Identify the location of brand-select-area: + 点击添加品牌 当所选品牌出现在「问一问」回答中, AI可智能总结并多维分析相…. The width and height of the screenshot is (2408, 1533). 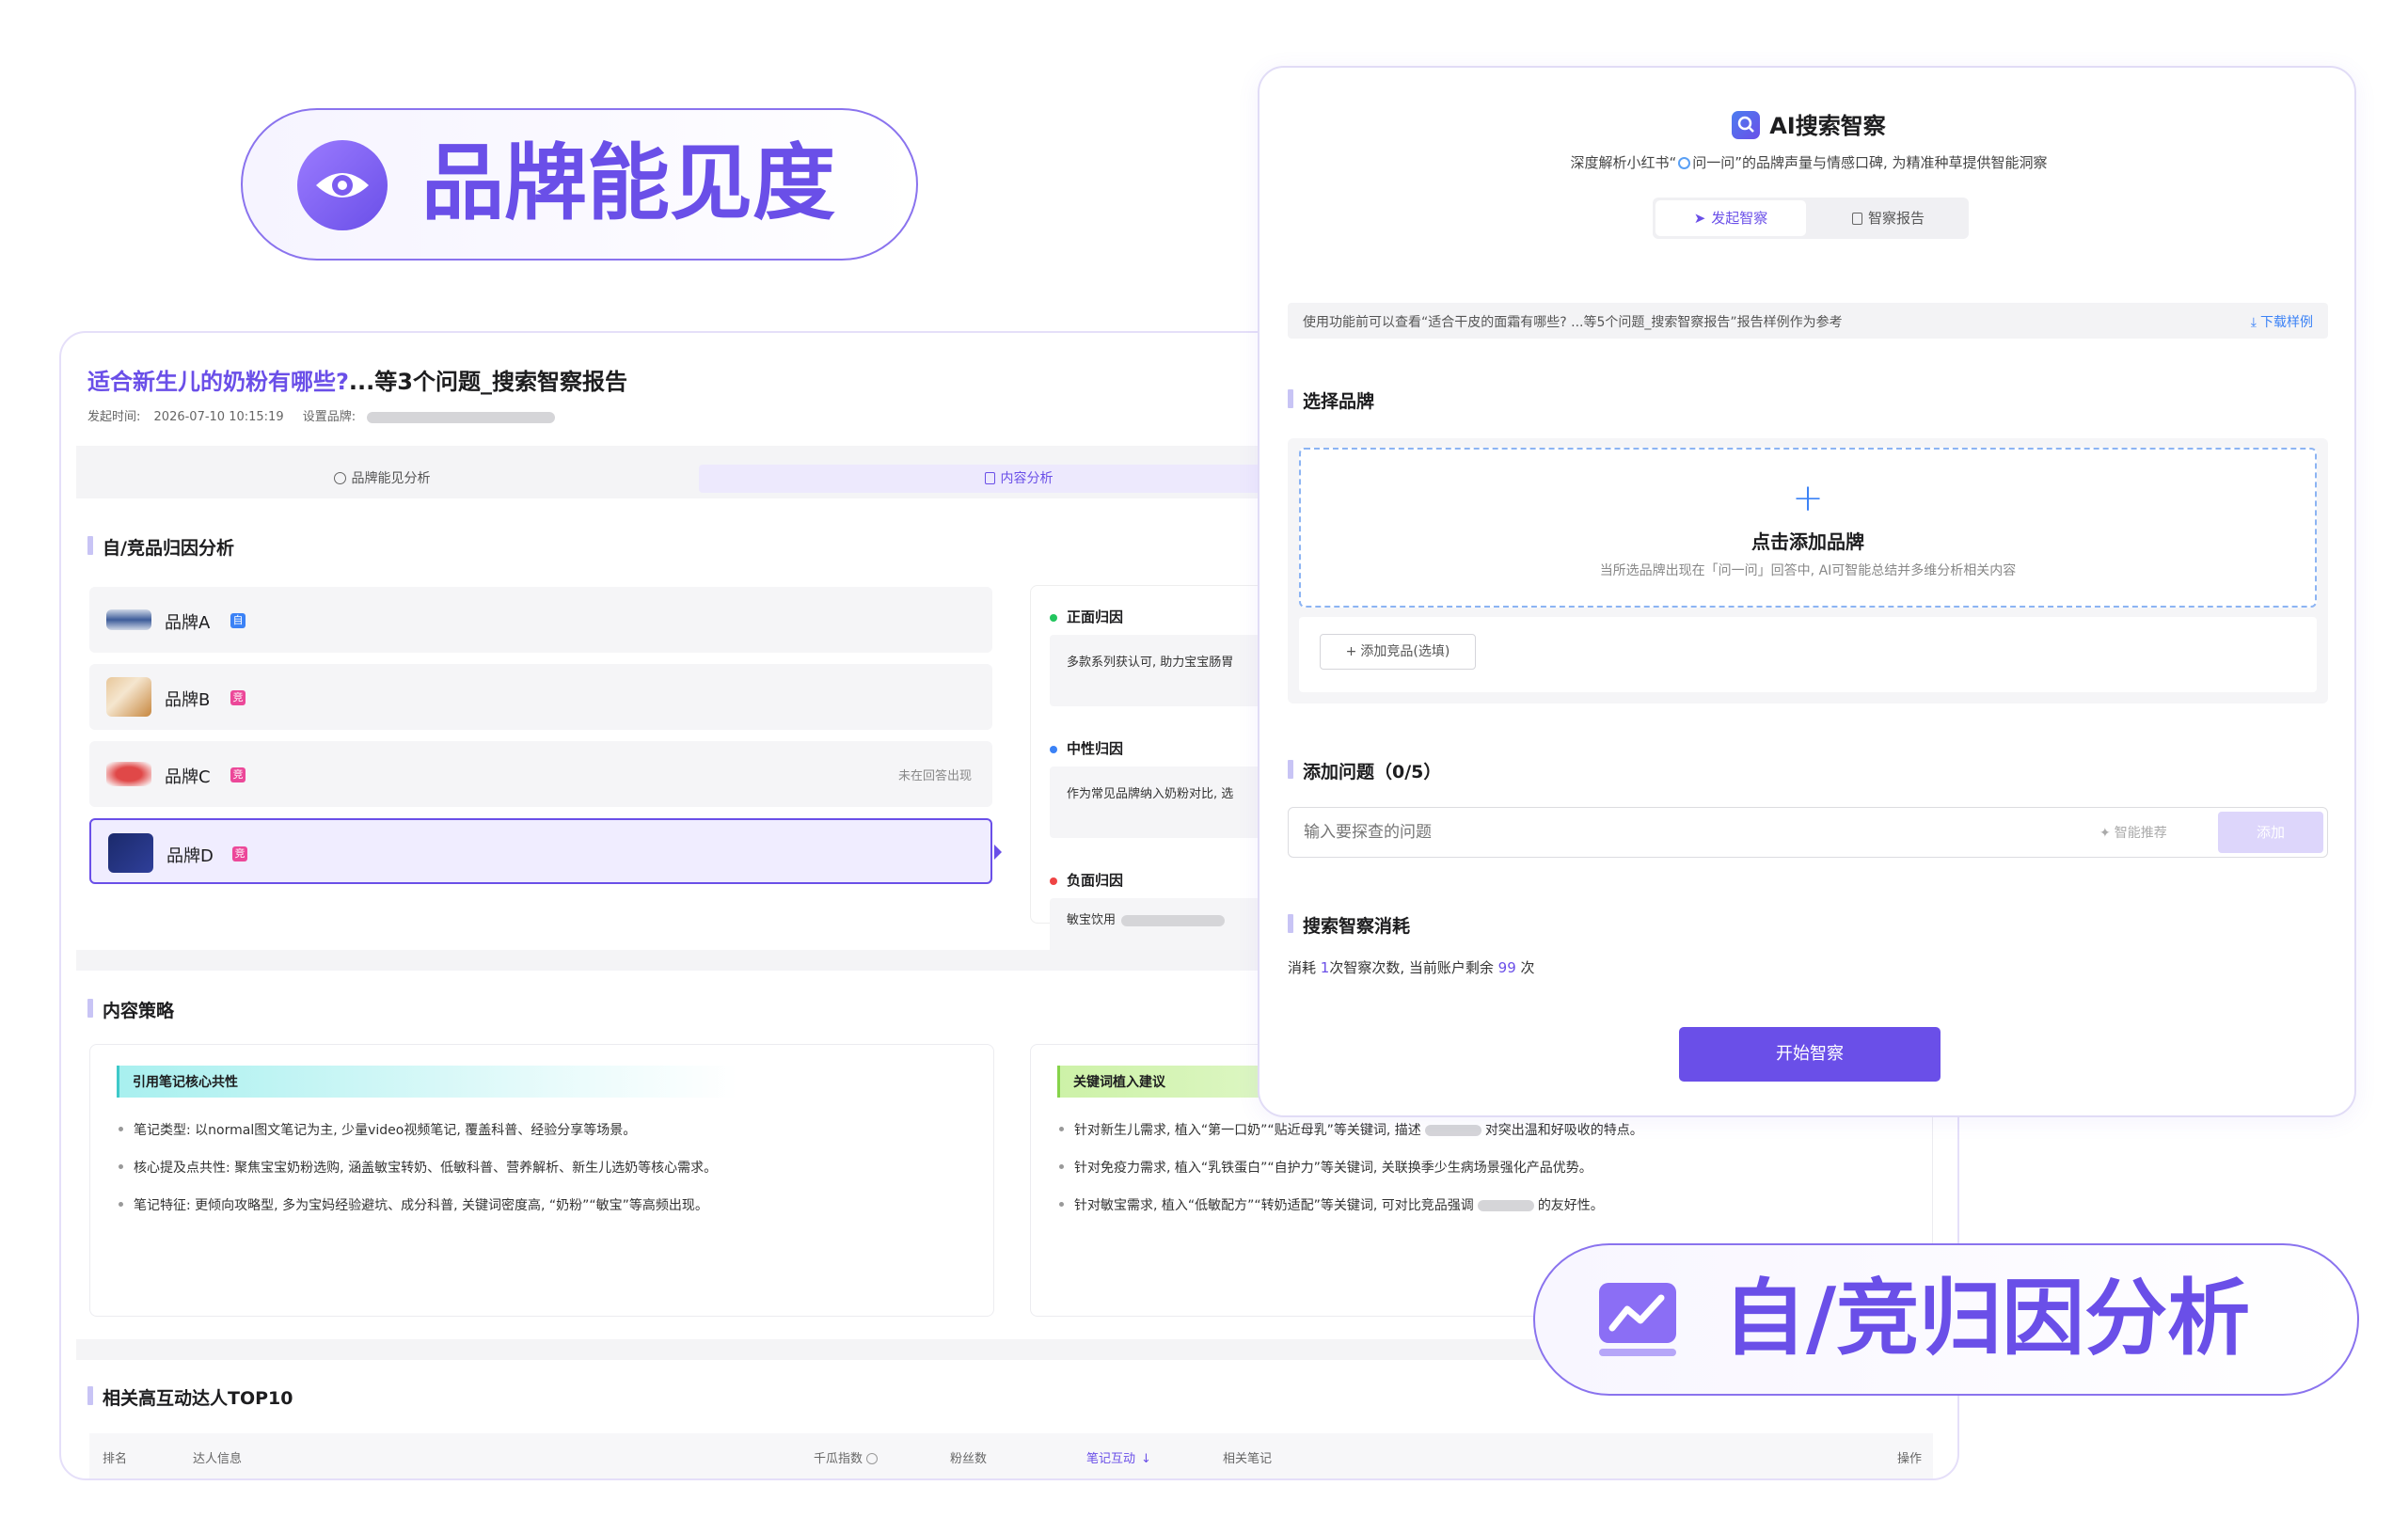
(1808, 570).